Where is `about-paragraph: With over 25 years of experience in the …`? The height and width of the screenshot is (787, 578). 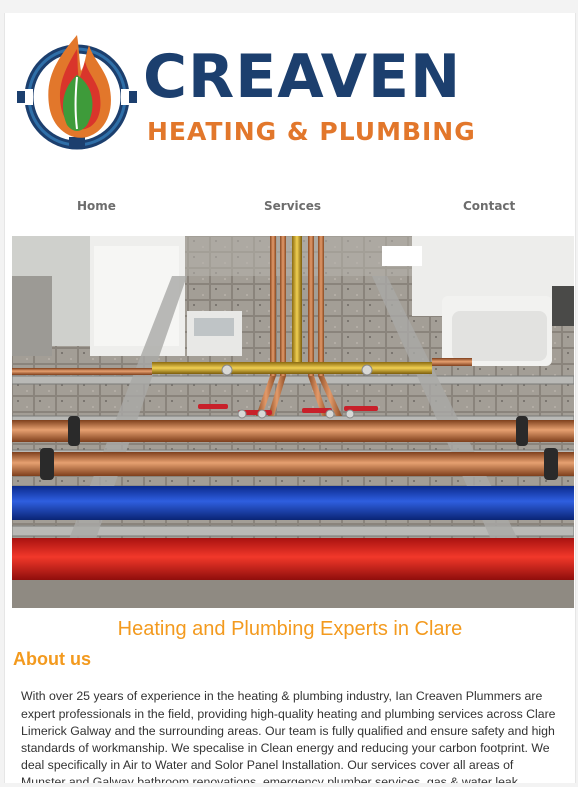 about-paragraph: With over 25 years of experience in the … is located at coordinates (288, 736).